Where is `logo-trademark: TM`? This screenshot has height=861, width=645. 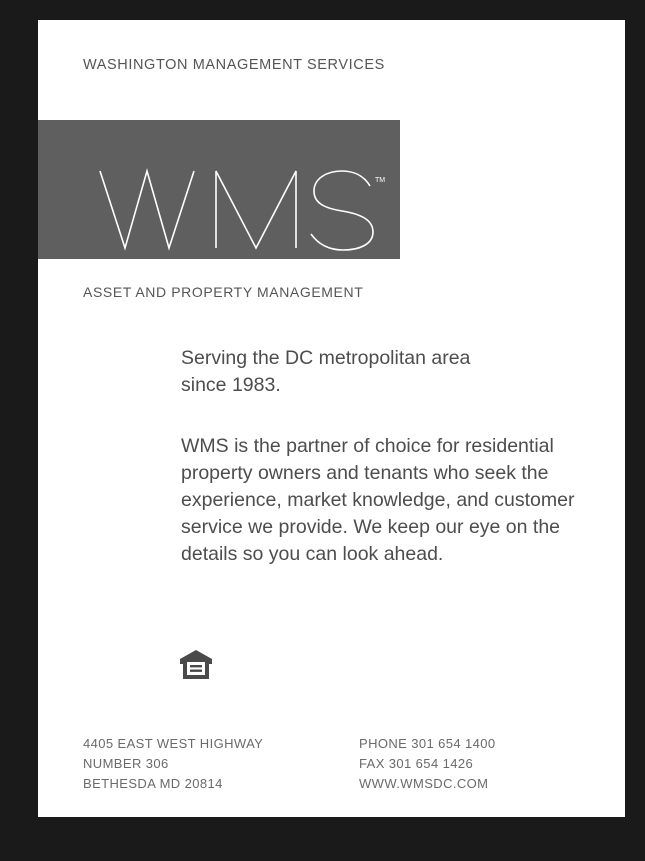 logo-trademark: TM is located at coordinates (380, 180).